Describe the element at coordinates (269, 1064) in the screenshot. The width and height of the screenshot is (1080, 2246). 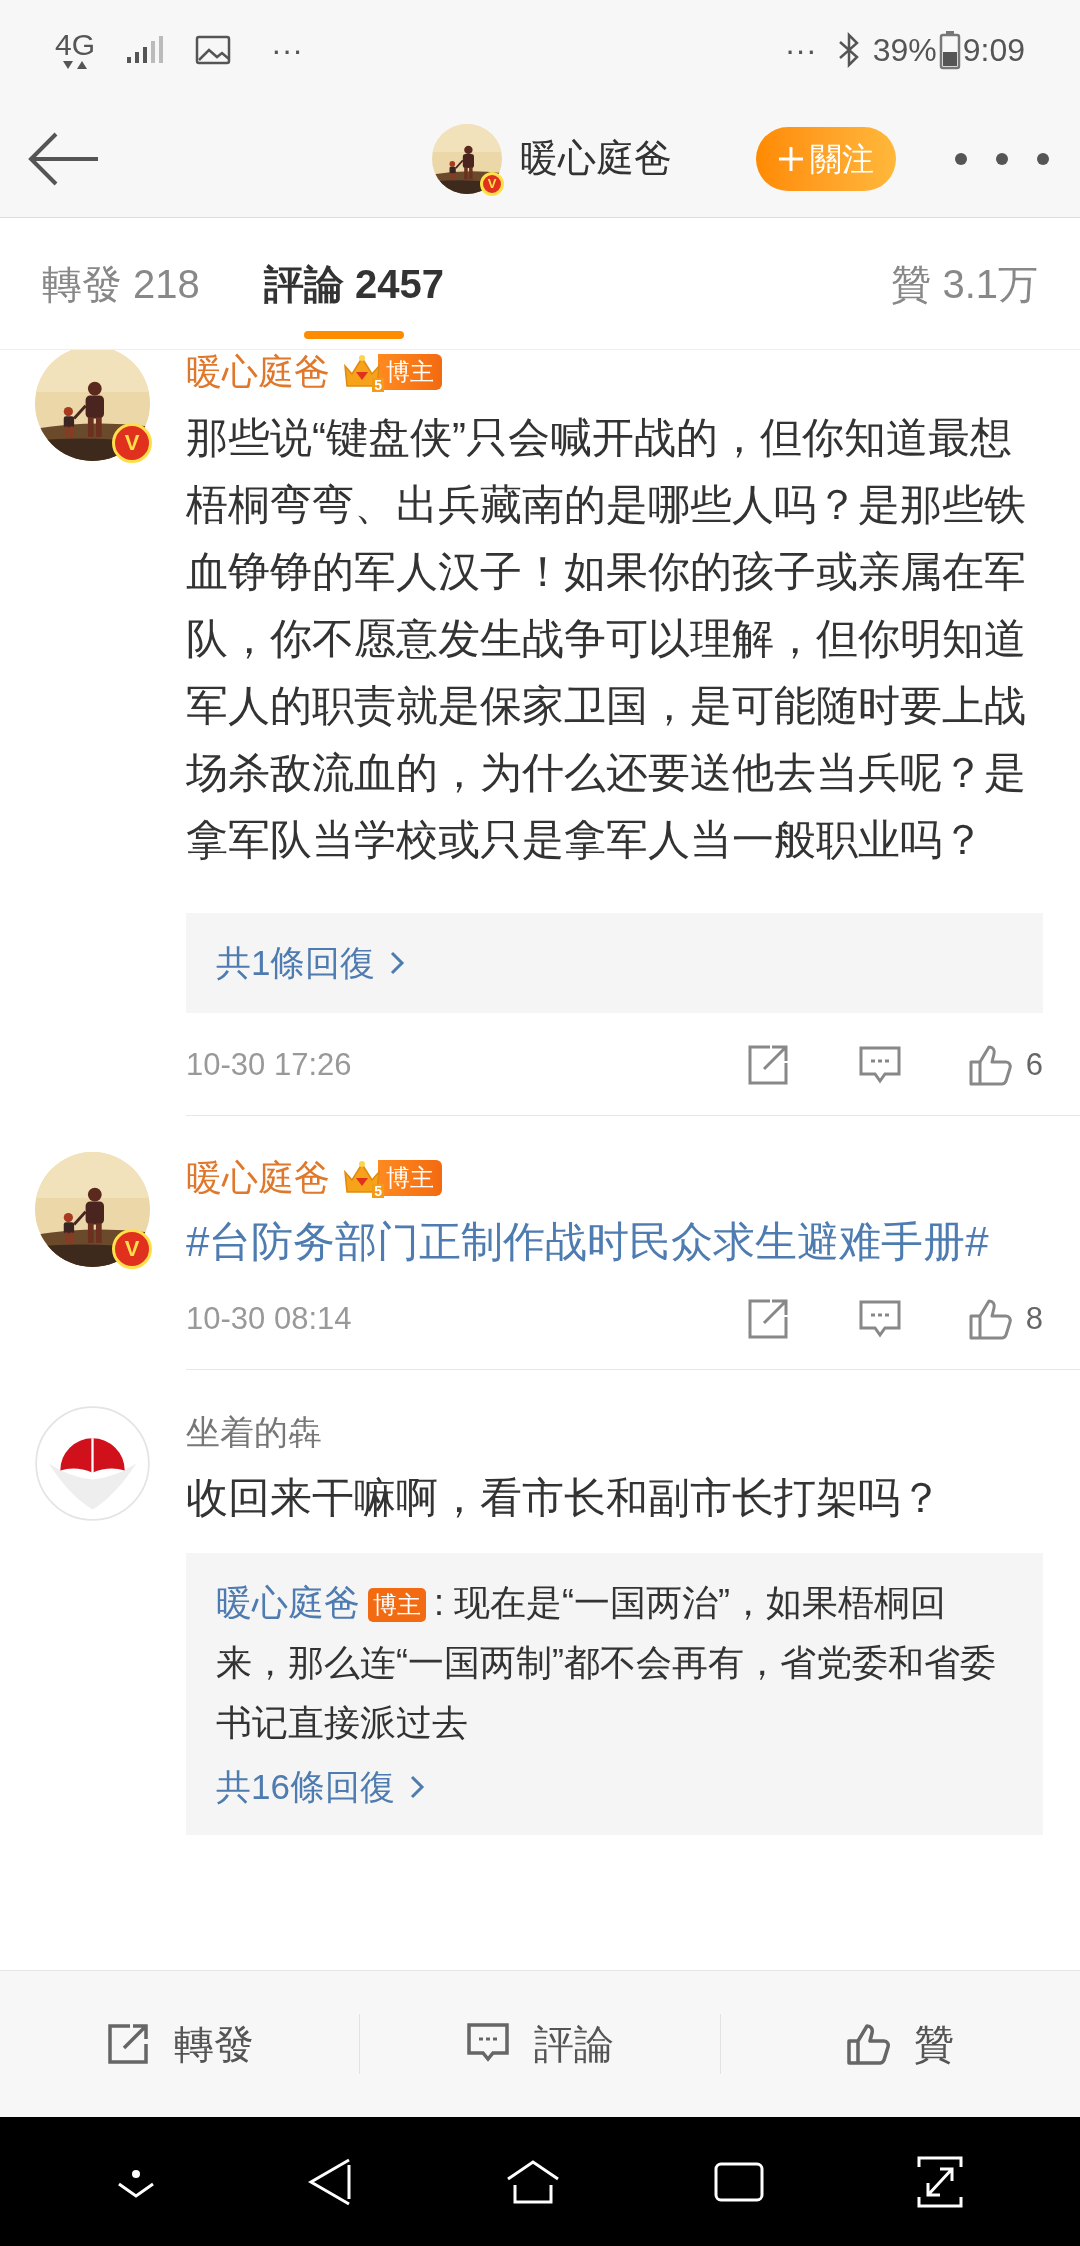
I see `comment-time: 10-30 17:26` at that location.